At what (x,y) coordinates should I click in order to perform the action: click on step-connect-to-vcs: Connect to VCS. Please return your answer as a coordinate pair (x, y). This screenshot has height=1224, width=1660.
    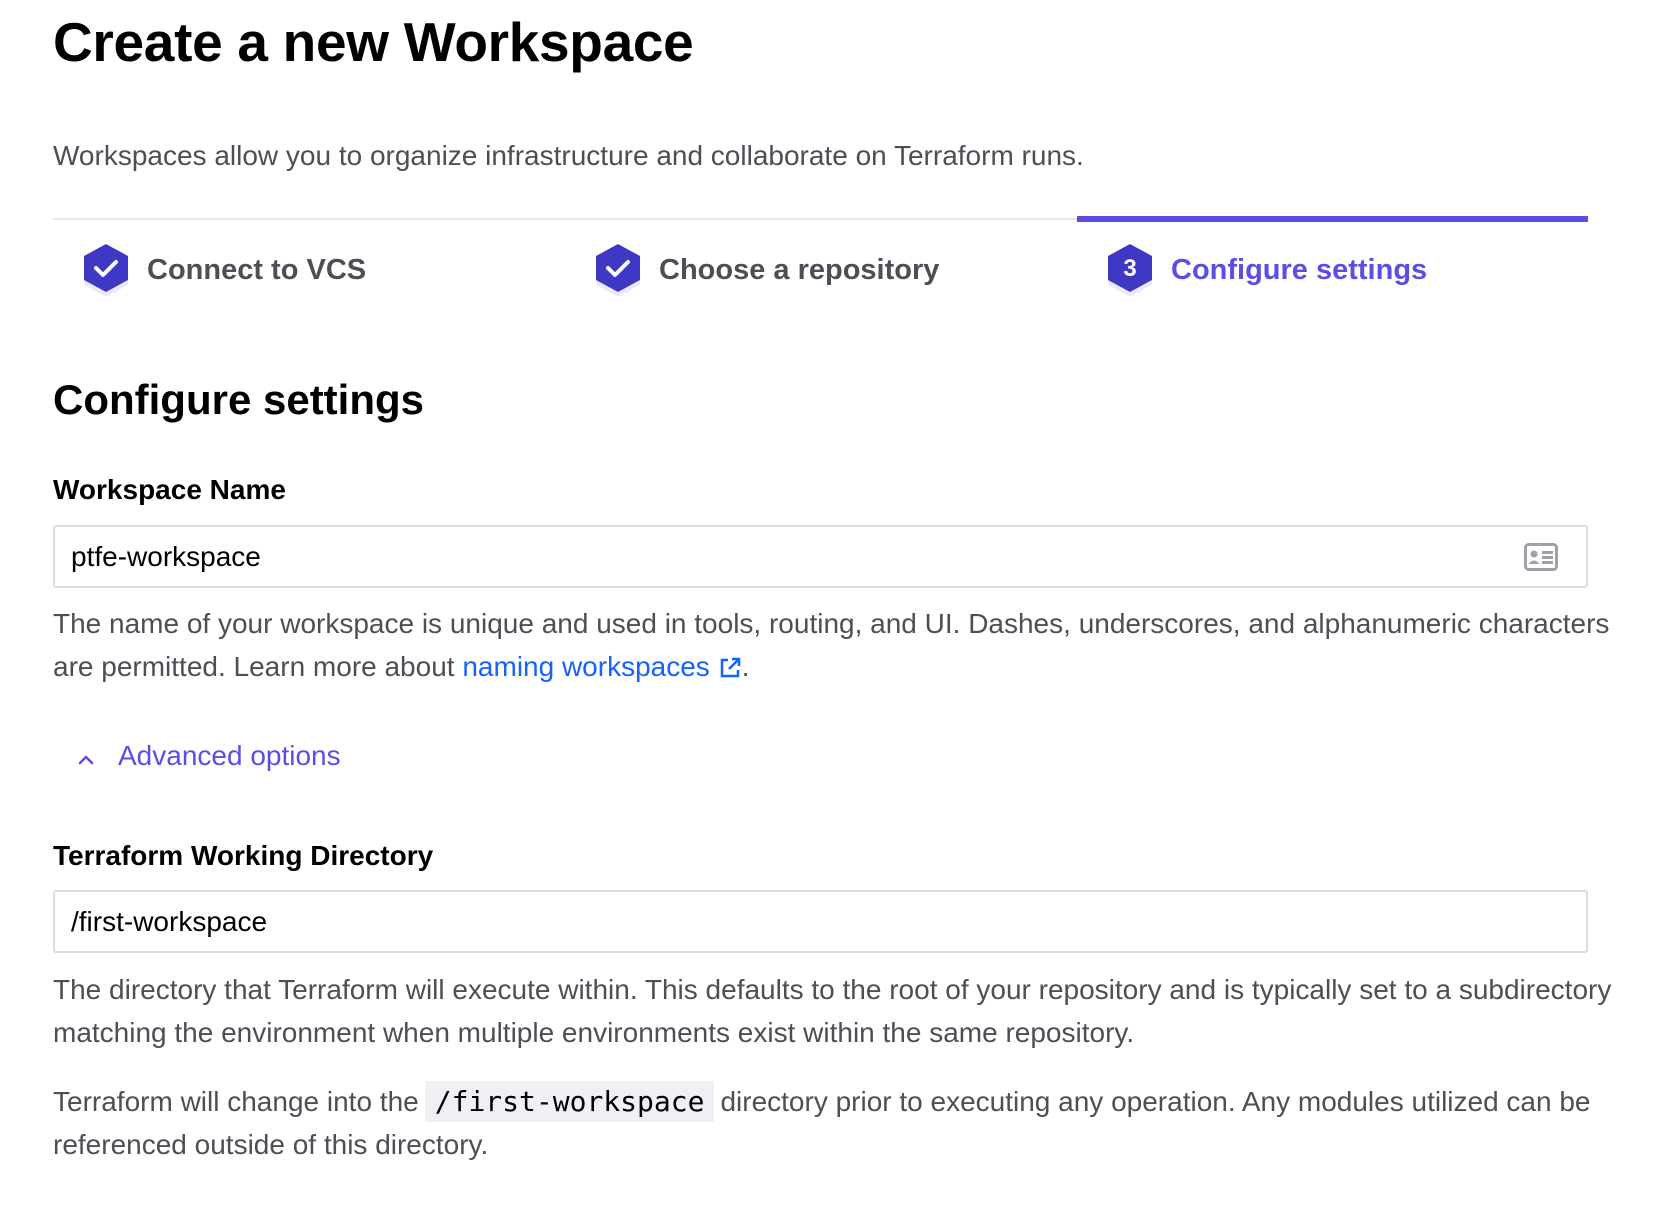
    Looking at the image, I should click on (223, 270).